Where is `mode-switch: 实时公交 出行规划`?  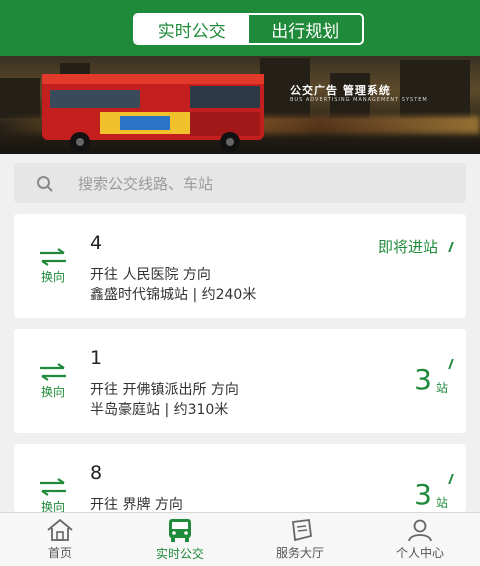
mode-switch: 实时公交 出行规划 is located at coordinates (248, 29).